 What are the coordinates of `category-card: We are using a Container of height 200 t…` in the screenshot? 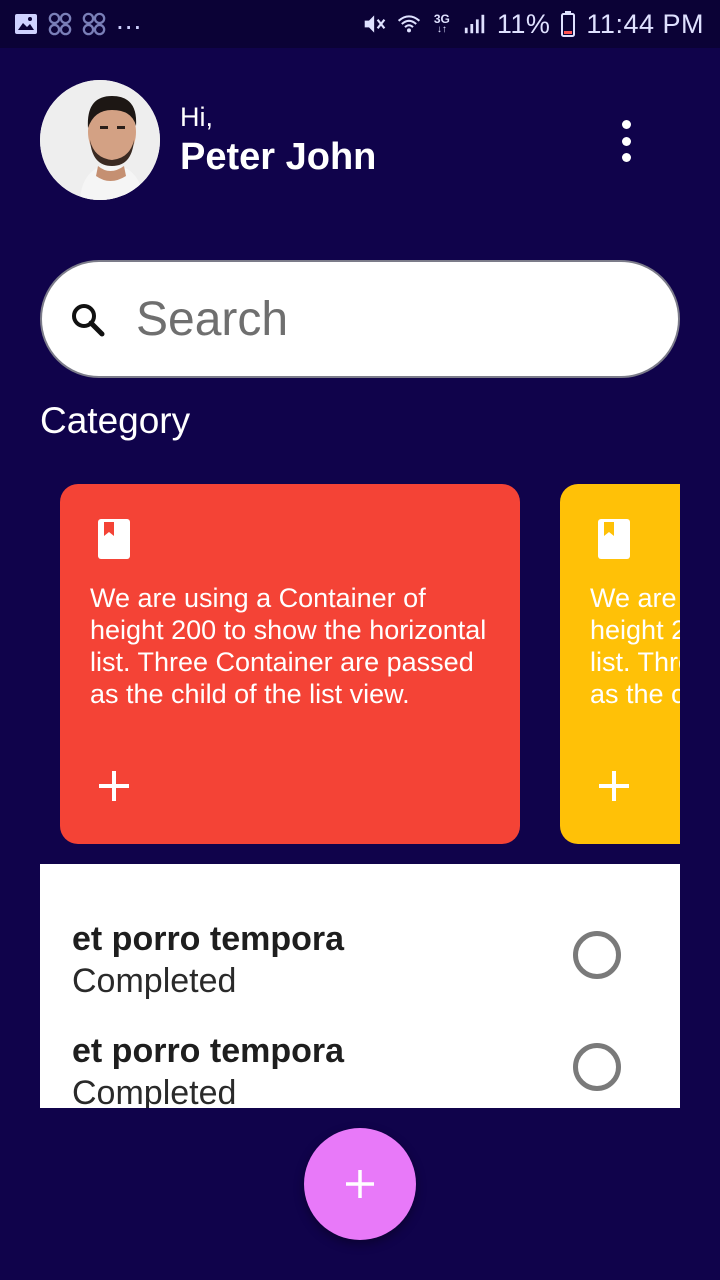 It's located at (620, 664).